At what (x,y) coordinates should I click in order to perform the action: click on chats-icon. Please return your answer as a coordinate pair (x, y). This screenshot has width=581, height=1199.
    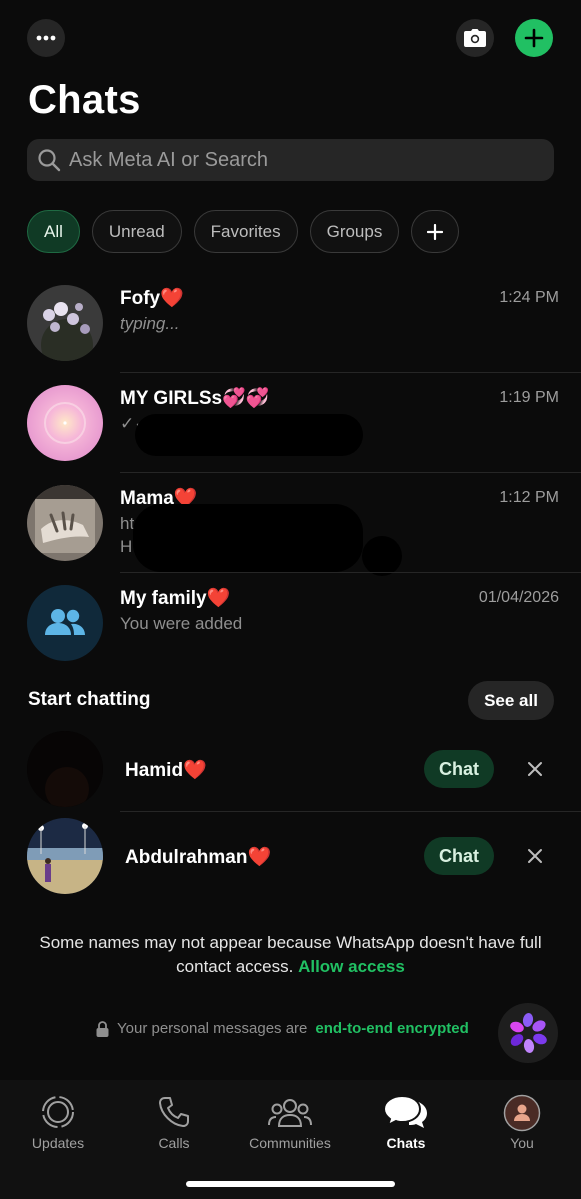
    Looking at the image, I should click on (405, 1111).